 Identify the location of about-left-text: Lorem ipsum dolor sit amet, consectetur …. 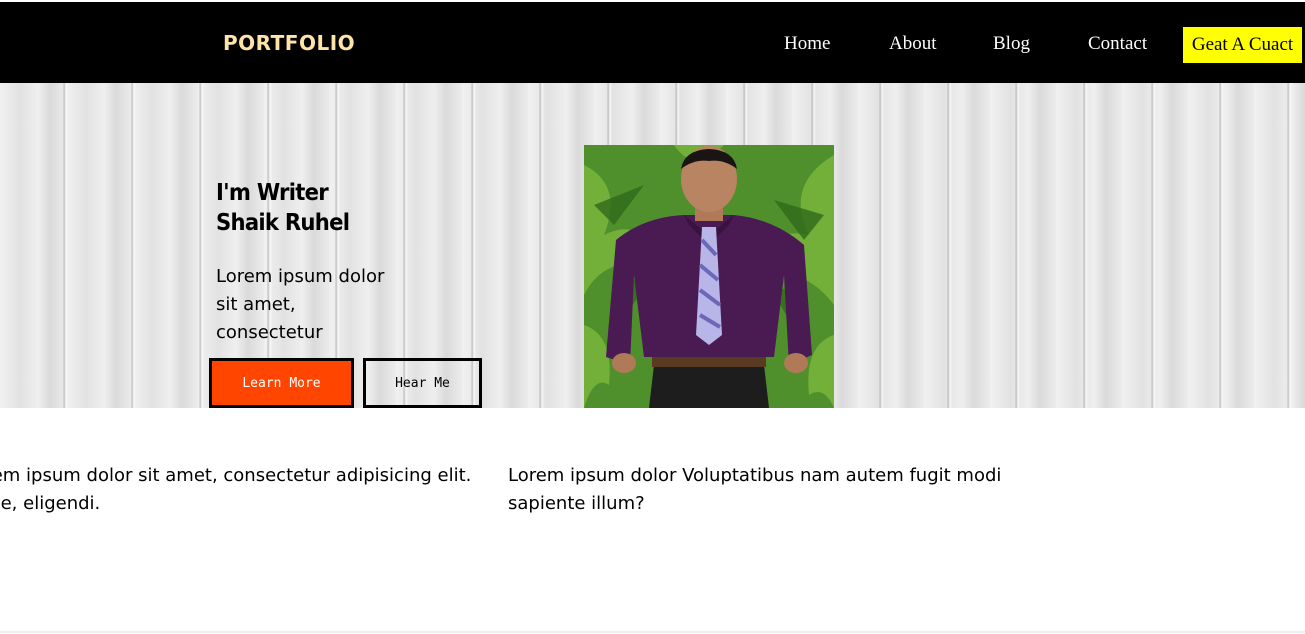
(236, 489).